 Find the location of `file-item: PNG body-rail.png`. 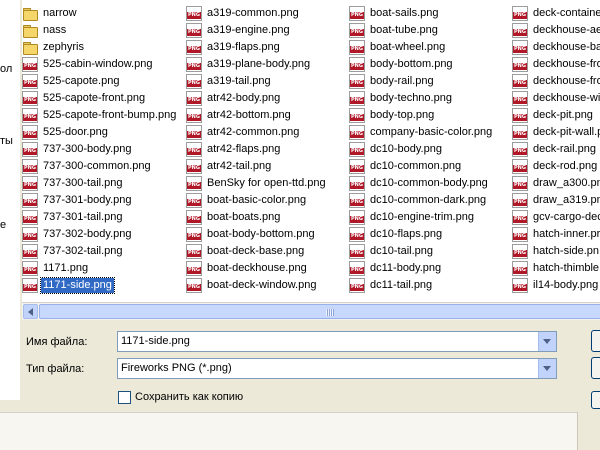

file-item: PNG body-rail.png is located at coordinates (392, 81).